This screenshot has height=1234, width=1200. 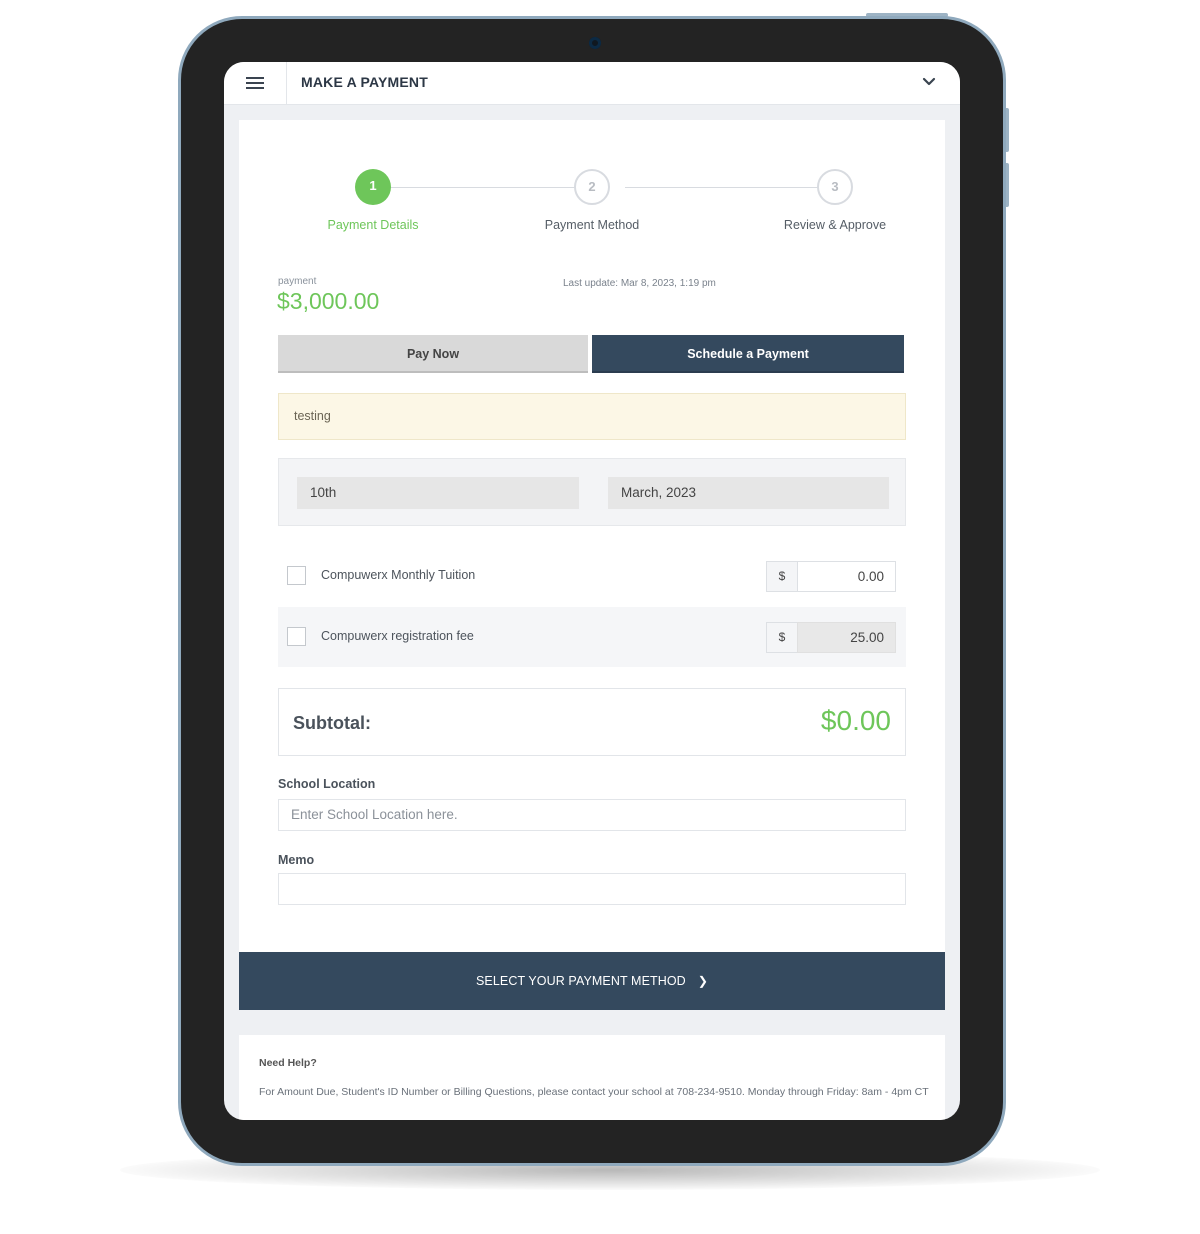 I want to click on step-label: Payment Details, so click(x=373, y=225).